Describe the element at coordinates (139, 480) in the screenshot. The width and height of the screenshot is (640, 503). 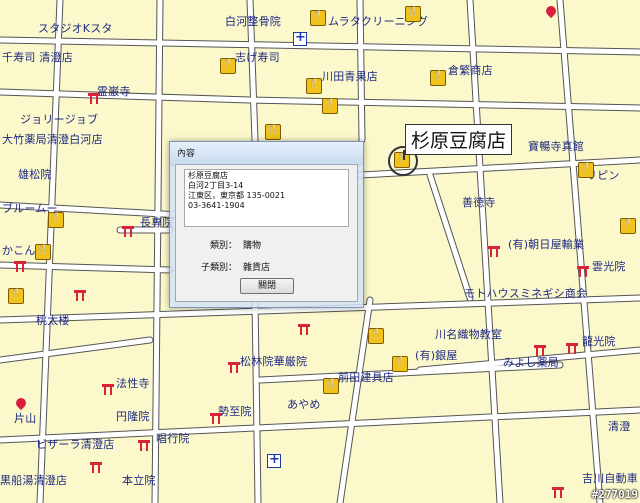
I see `map-label: 本立院` at that location.